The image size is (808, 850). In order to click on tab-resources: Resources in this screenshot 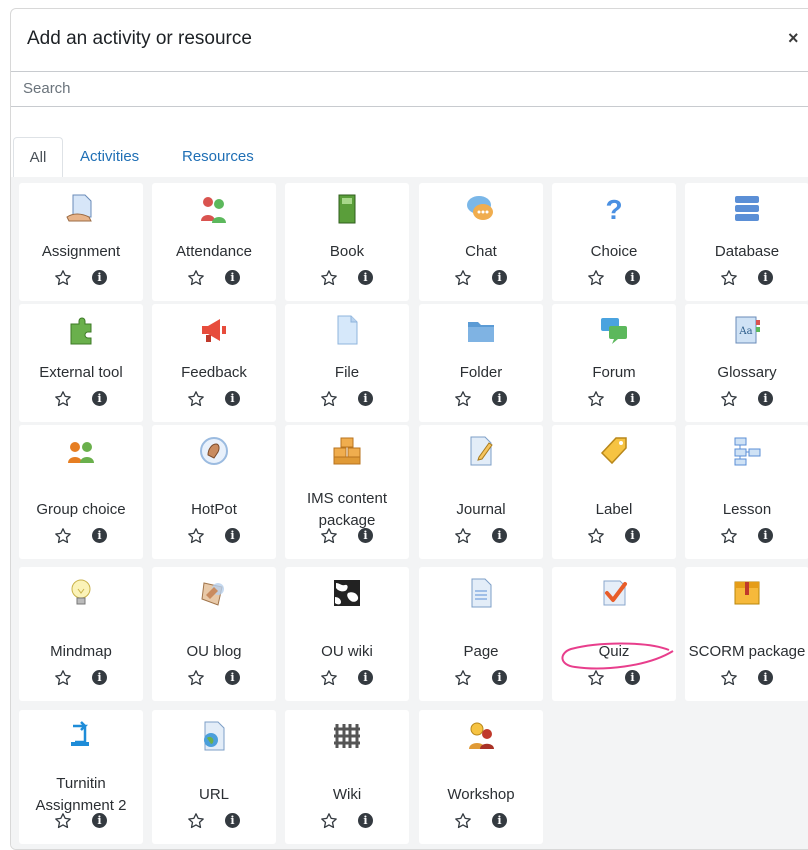, I will do `click(218, 157)`.